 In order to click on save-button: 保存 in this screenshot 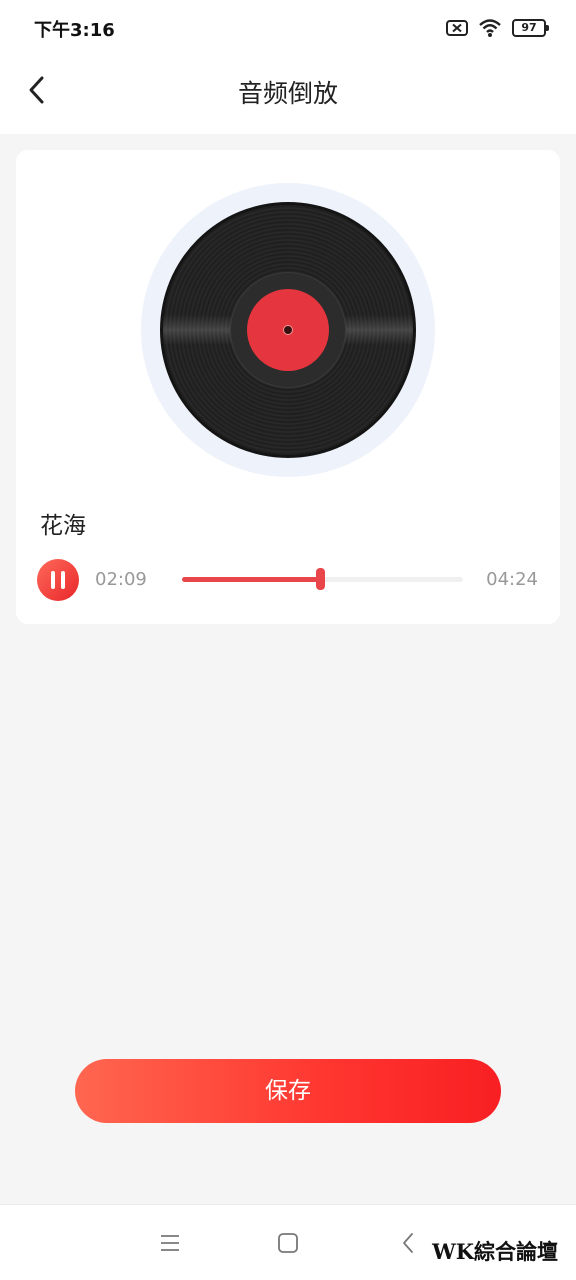, I will do `click(288, 1091)`.